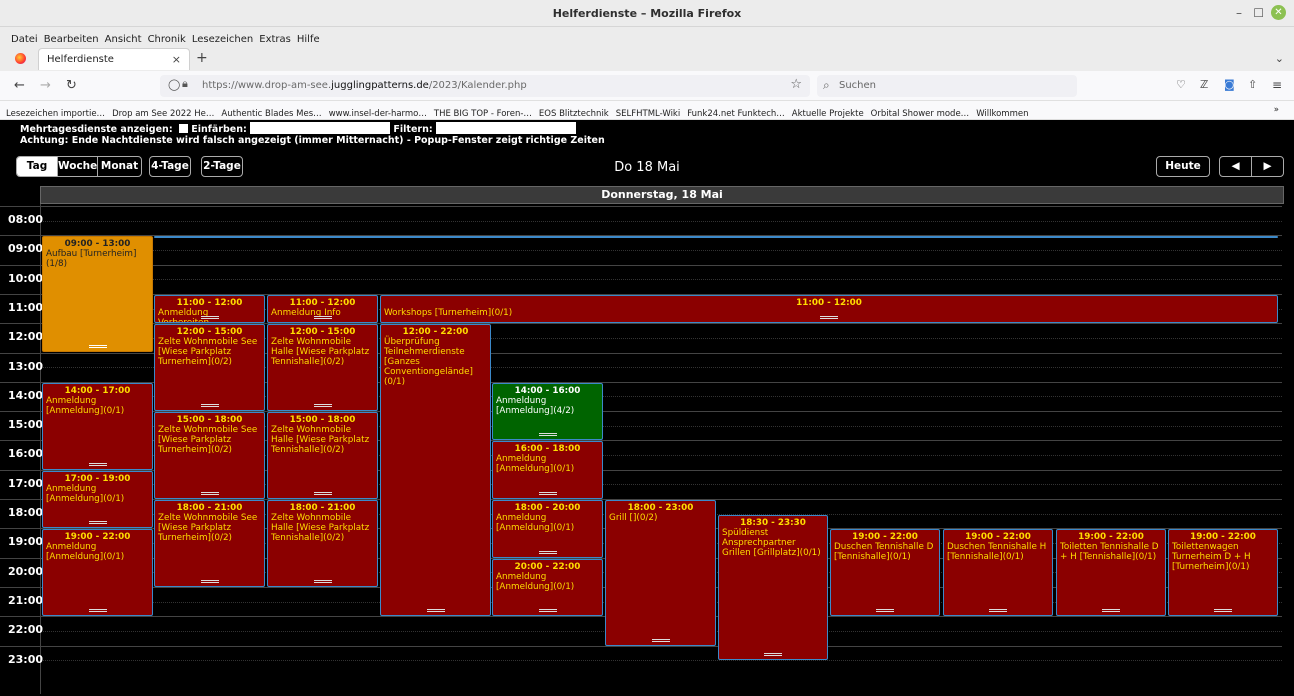  I want to click on event-time: 19:00 - 22:00, so click(1223, 537).